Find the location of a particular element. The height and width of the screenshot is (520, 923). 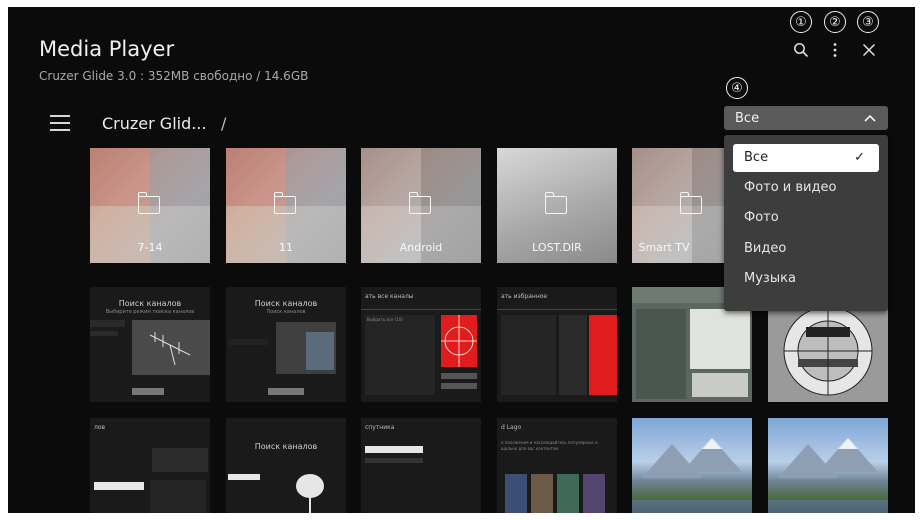

filter-option-all: Все ✓ is located at coordinates (806, 158).